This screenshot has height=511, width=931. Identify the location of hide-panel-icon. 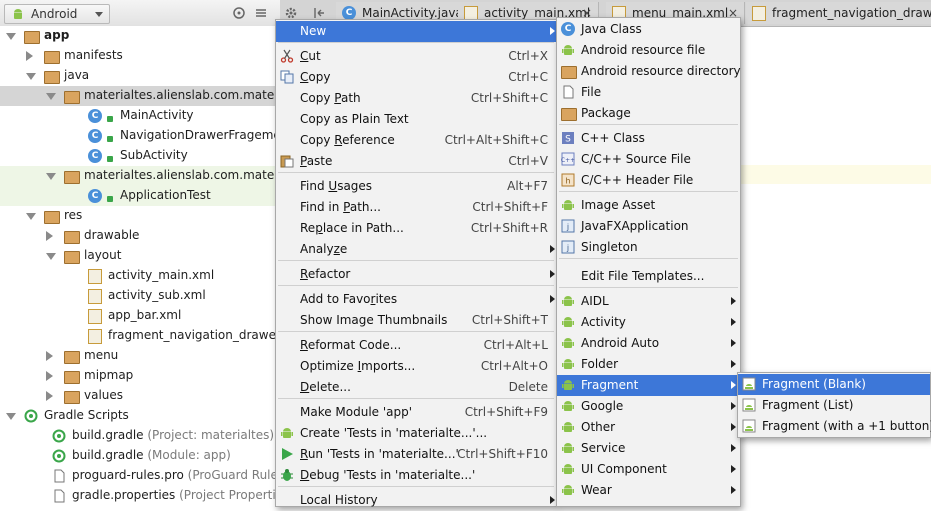
(319, 13).